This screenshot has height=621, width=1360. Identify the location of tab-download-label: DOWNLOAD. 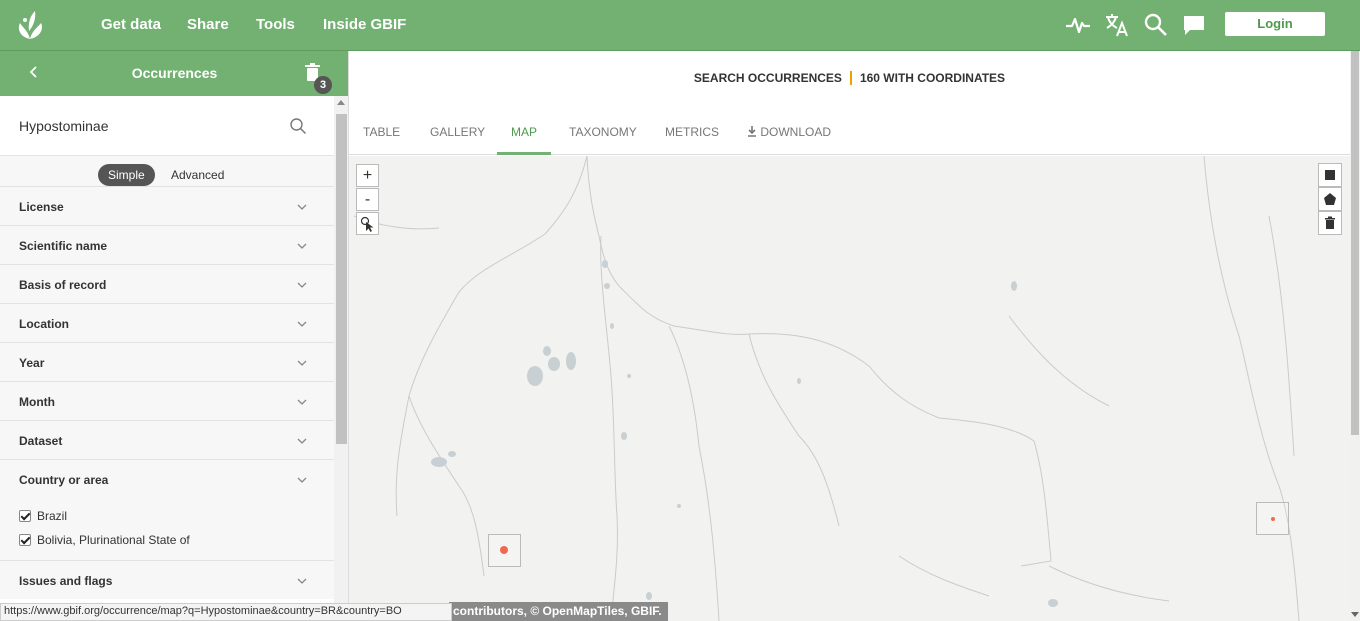
(796, 132).